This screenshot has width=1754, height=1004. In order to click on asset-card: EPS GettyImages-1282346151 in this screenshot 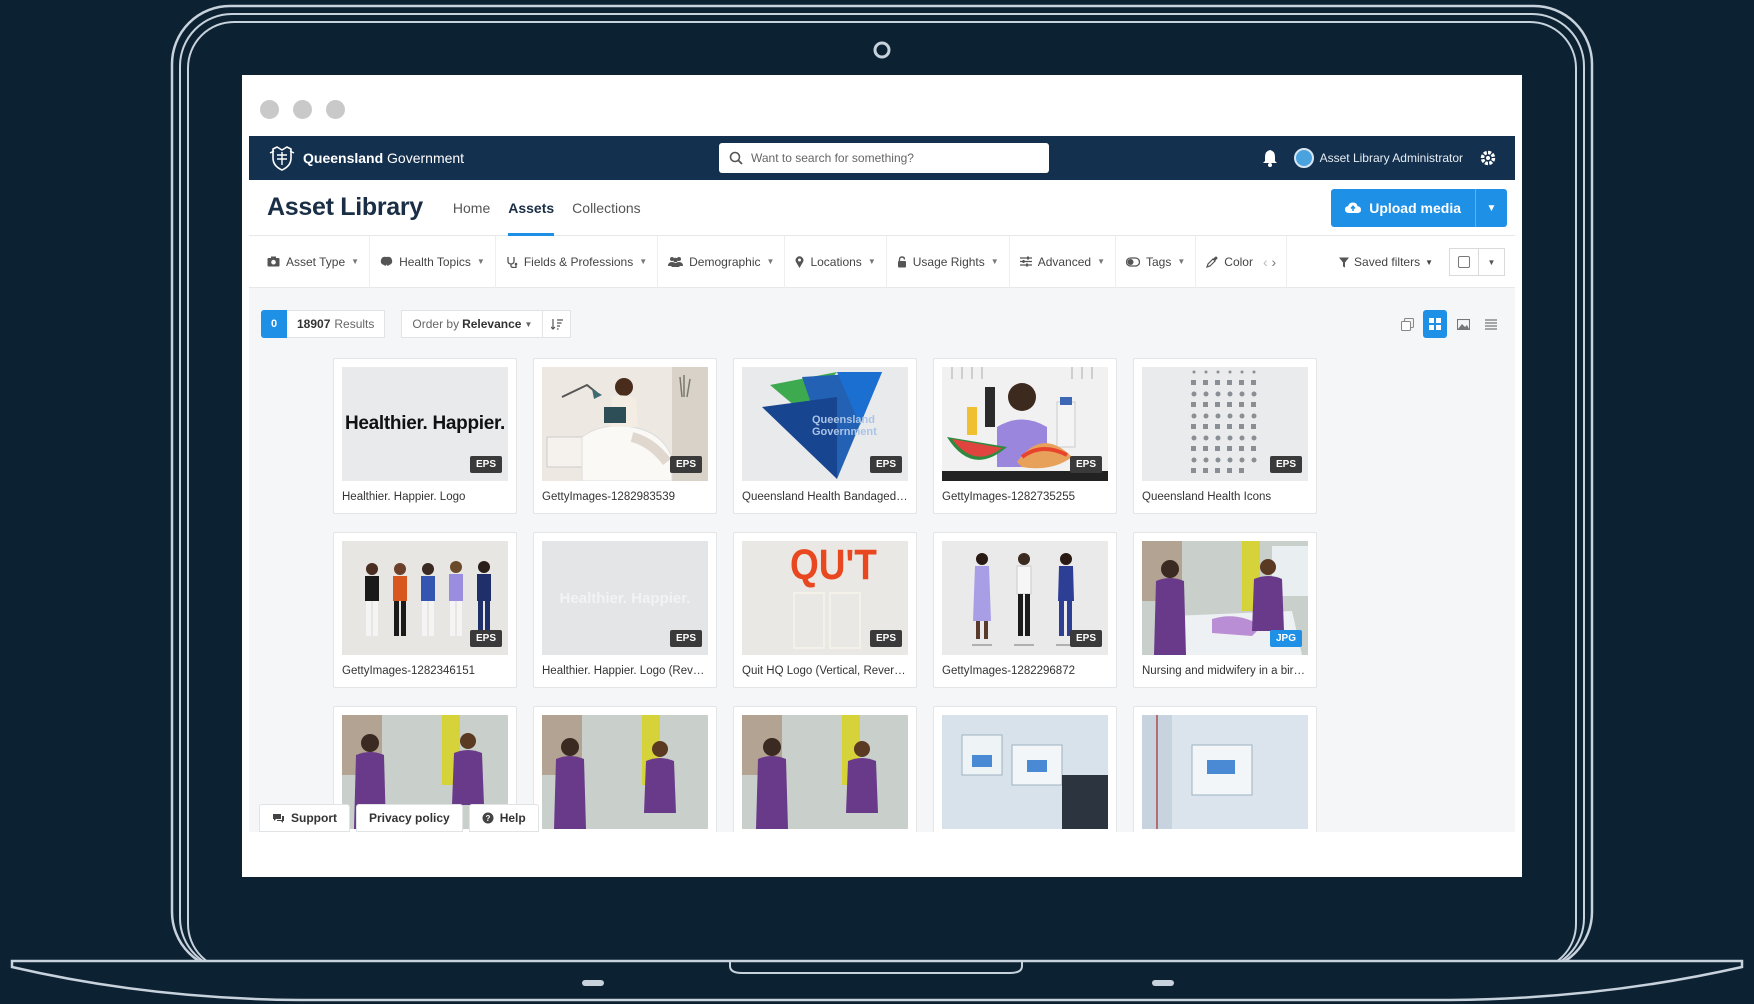, I will do `click(425, 610)`.